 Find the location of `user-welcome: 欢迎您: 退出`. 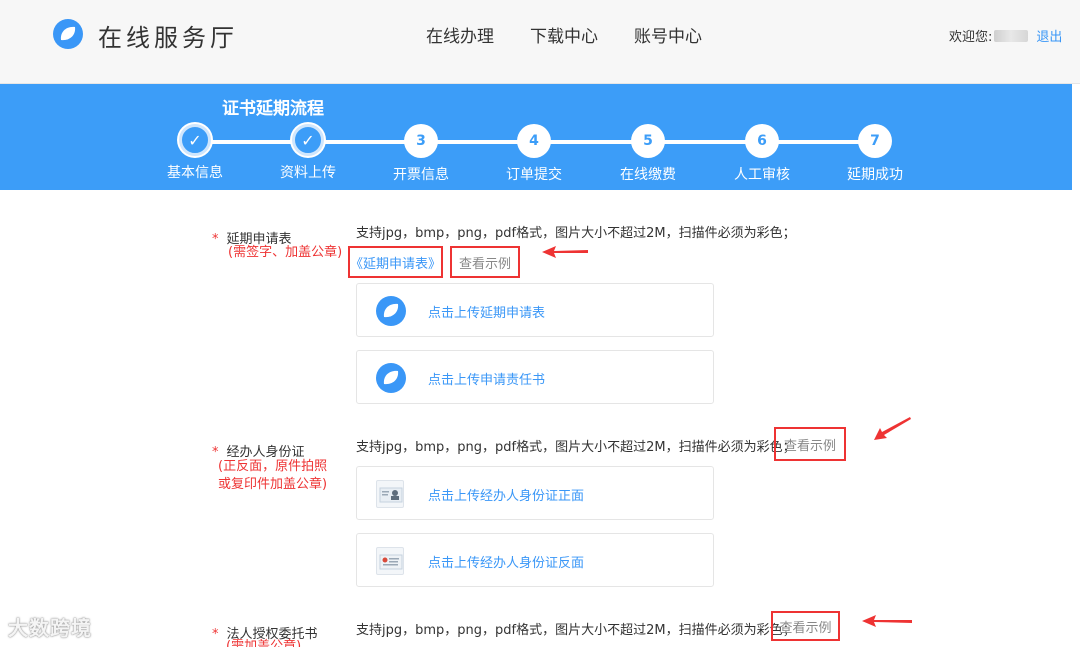

user-welcome: 欢迎您: 退出 is located at coordinates (1005, 35).